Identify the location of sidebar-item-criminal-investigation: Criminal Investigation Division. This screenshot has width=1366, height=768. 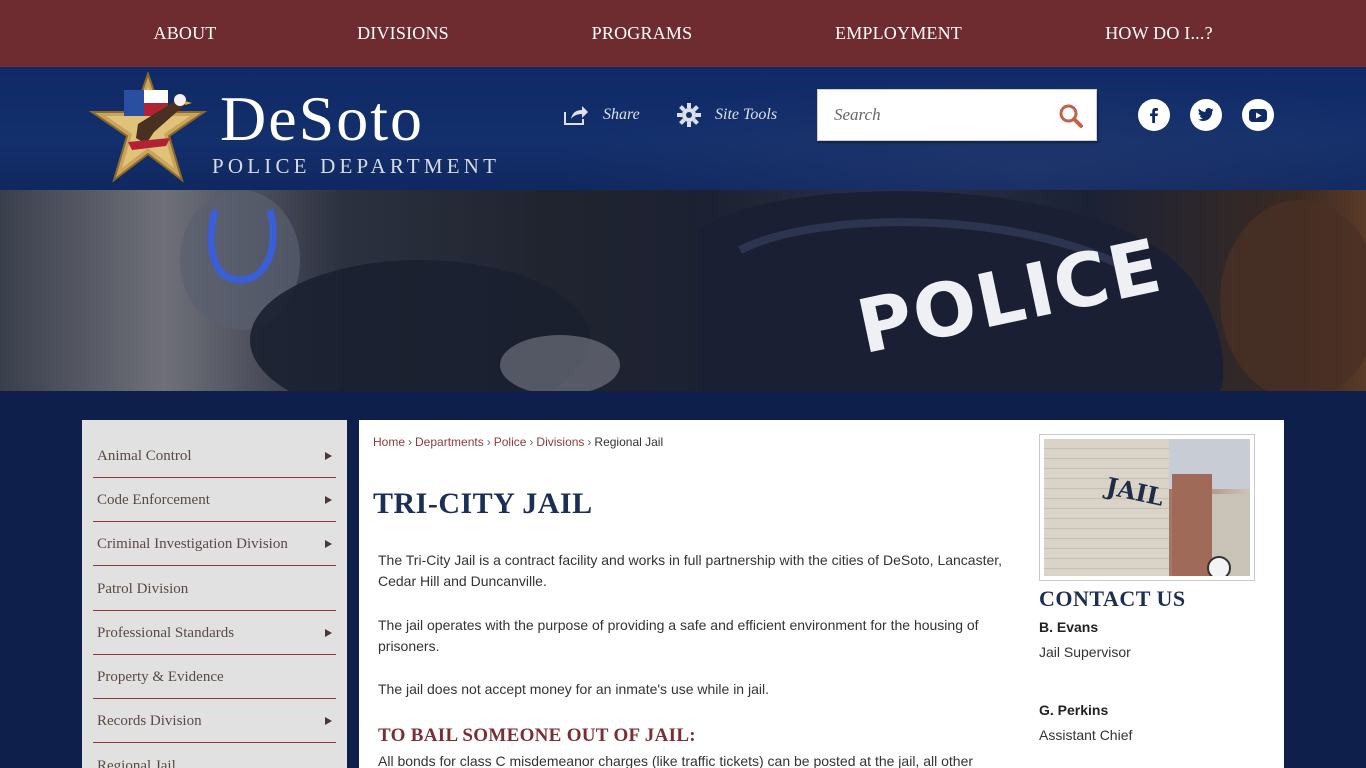
(214, 544).